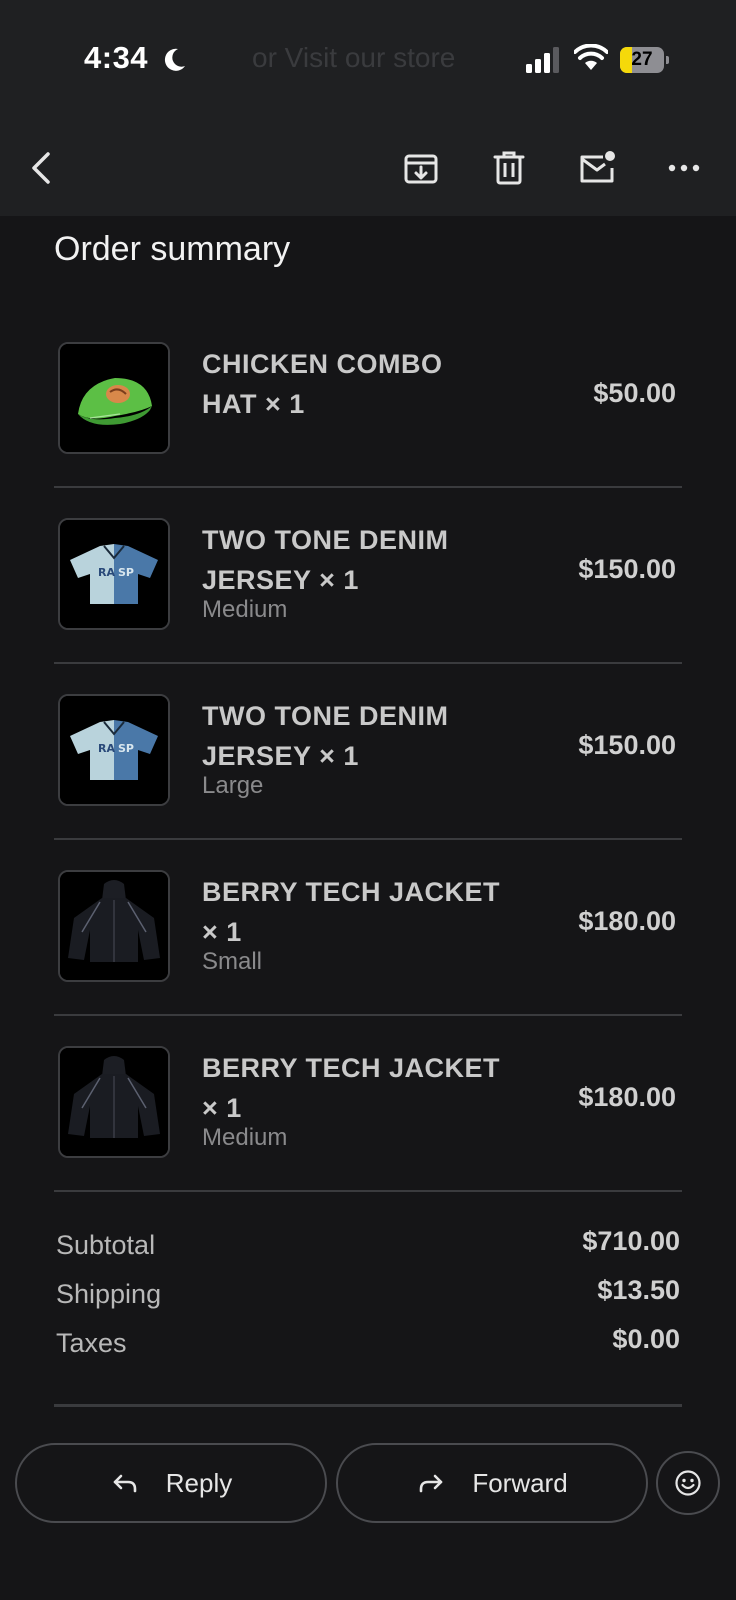  Describe the element at coordinates (354, 57) in the screenshot. I see `obscured-header-text: or Visit our store` at that location.